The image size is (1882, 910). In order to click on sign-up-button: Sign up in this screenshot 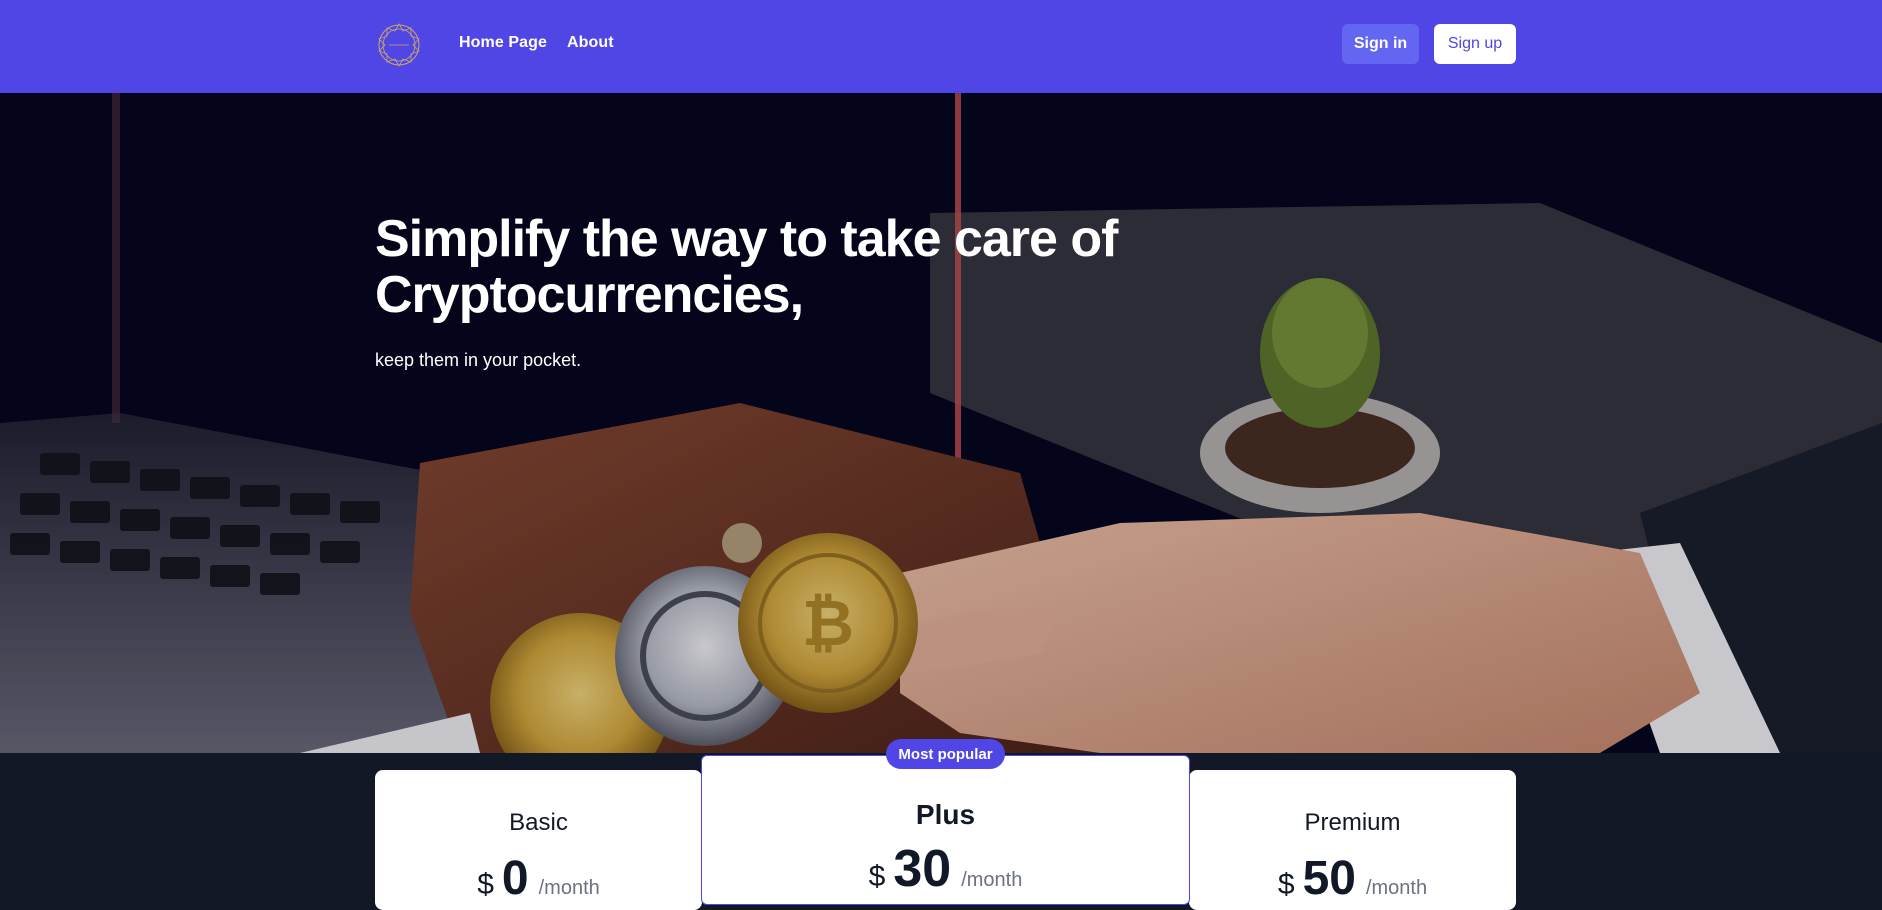, I will do `click(1475, 44)`.